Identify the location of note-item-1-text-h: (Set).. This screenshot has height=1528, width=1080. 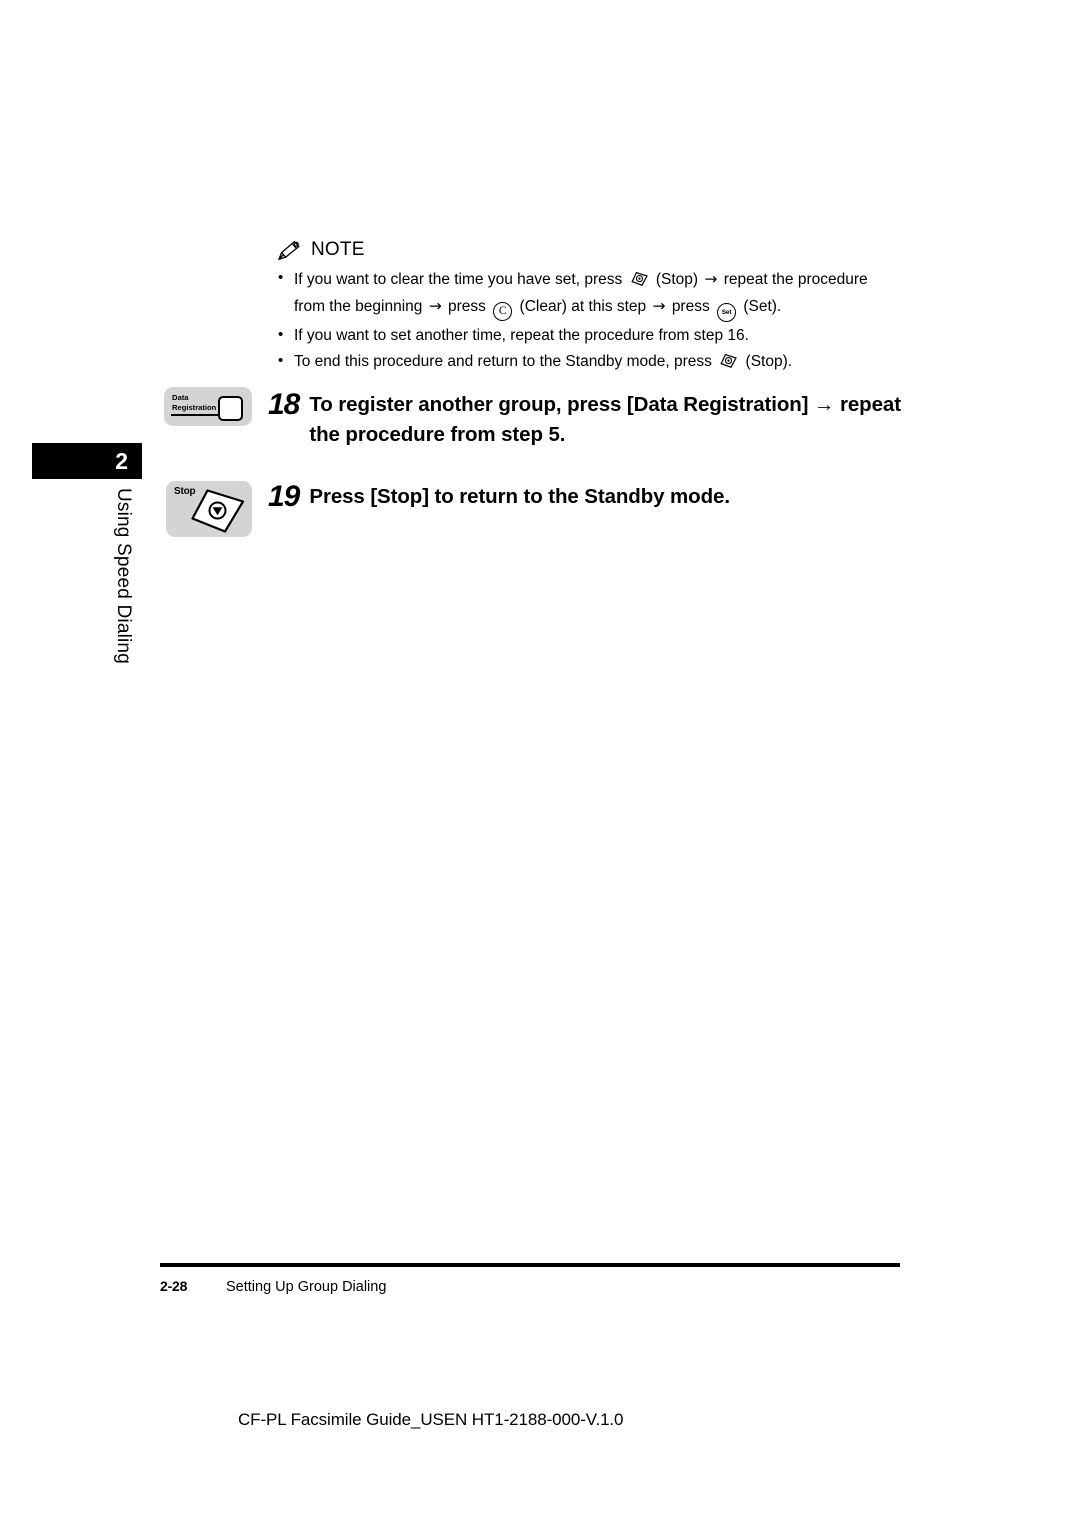
(762, 306).